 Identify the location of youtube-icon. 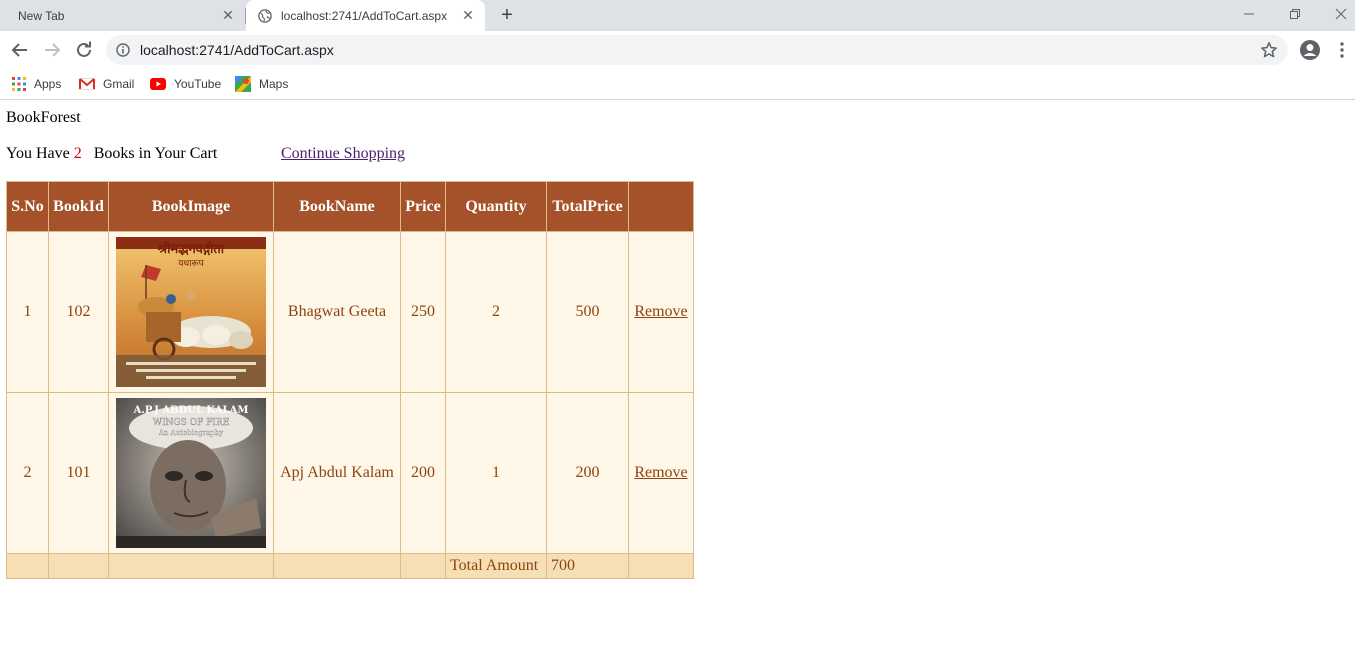
(158, 84).